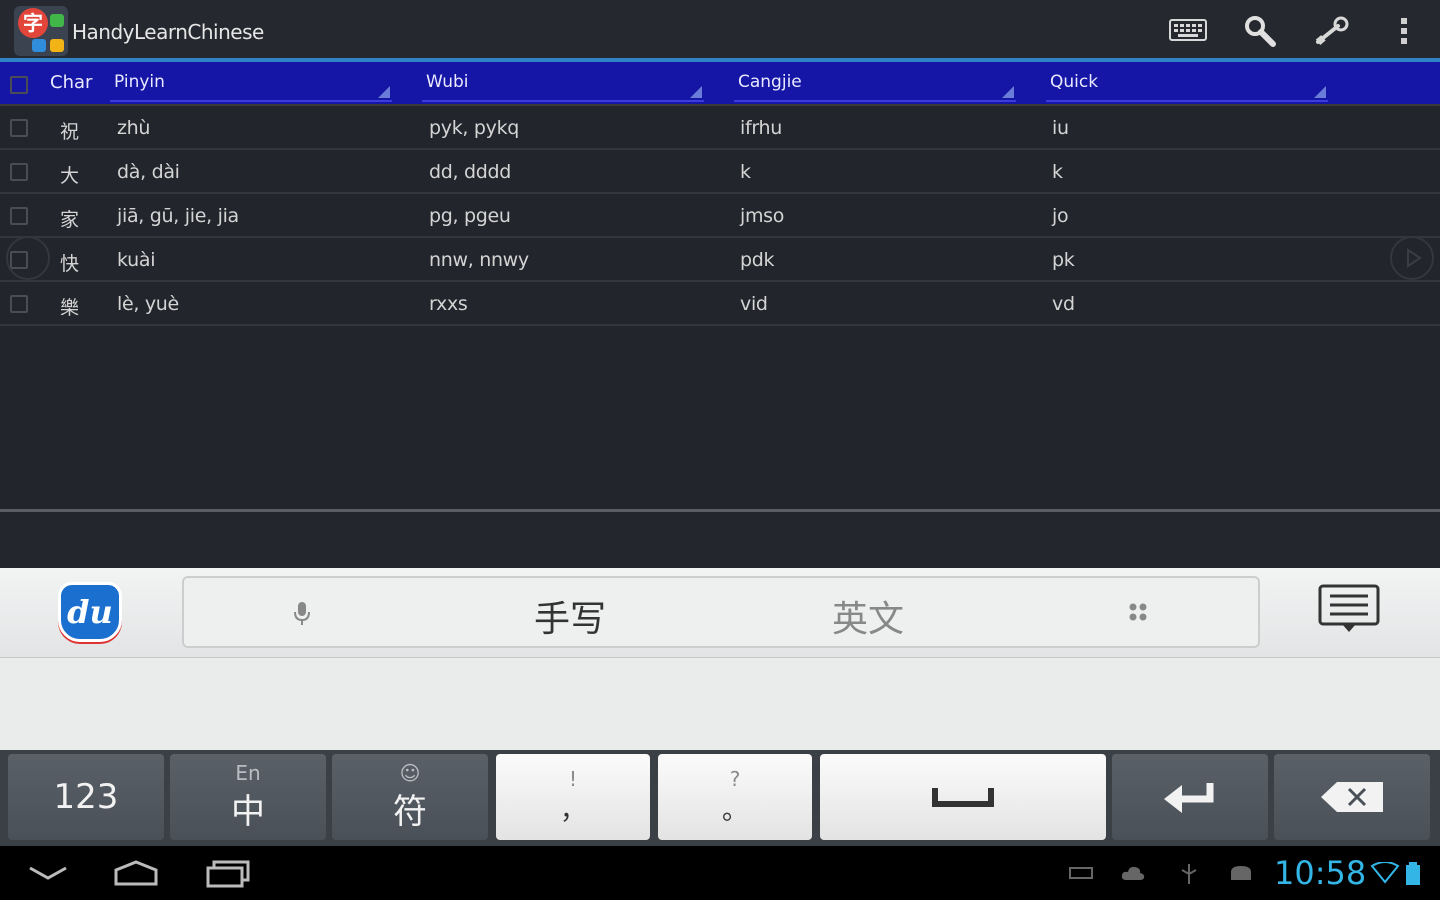 The height and width of the screenshot is (900, 1440). I want to click on cell-cangjie: k, so click(745, 172).